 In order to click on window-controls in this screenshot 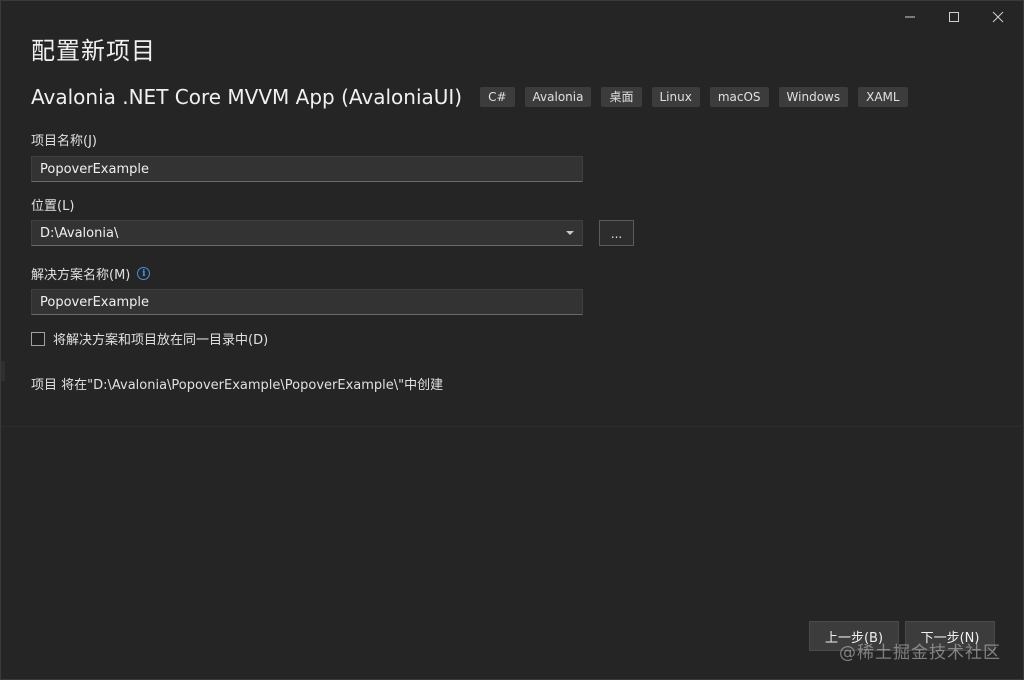, I will do `click(954, 17)`.